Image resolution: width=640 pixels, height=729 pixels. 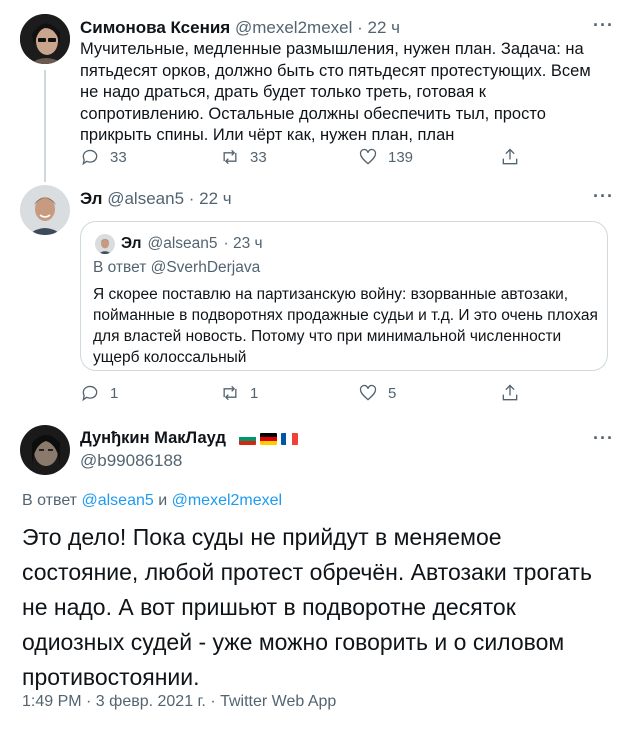 I want to click on quoted-tweet-header: Эл @alsean5 · 23 ч, so click(x=179, y=244).